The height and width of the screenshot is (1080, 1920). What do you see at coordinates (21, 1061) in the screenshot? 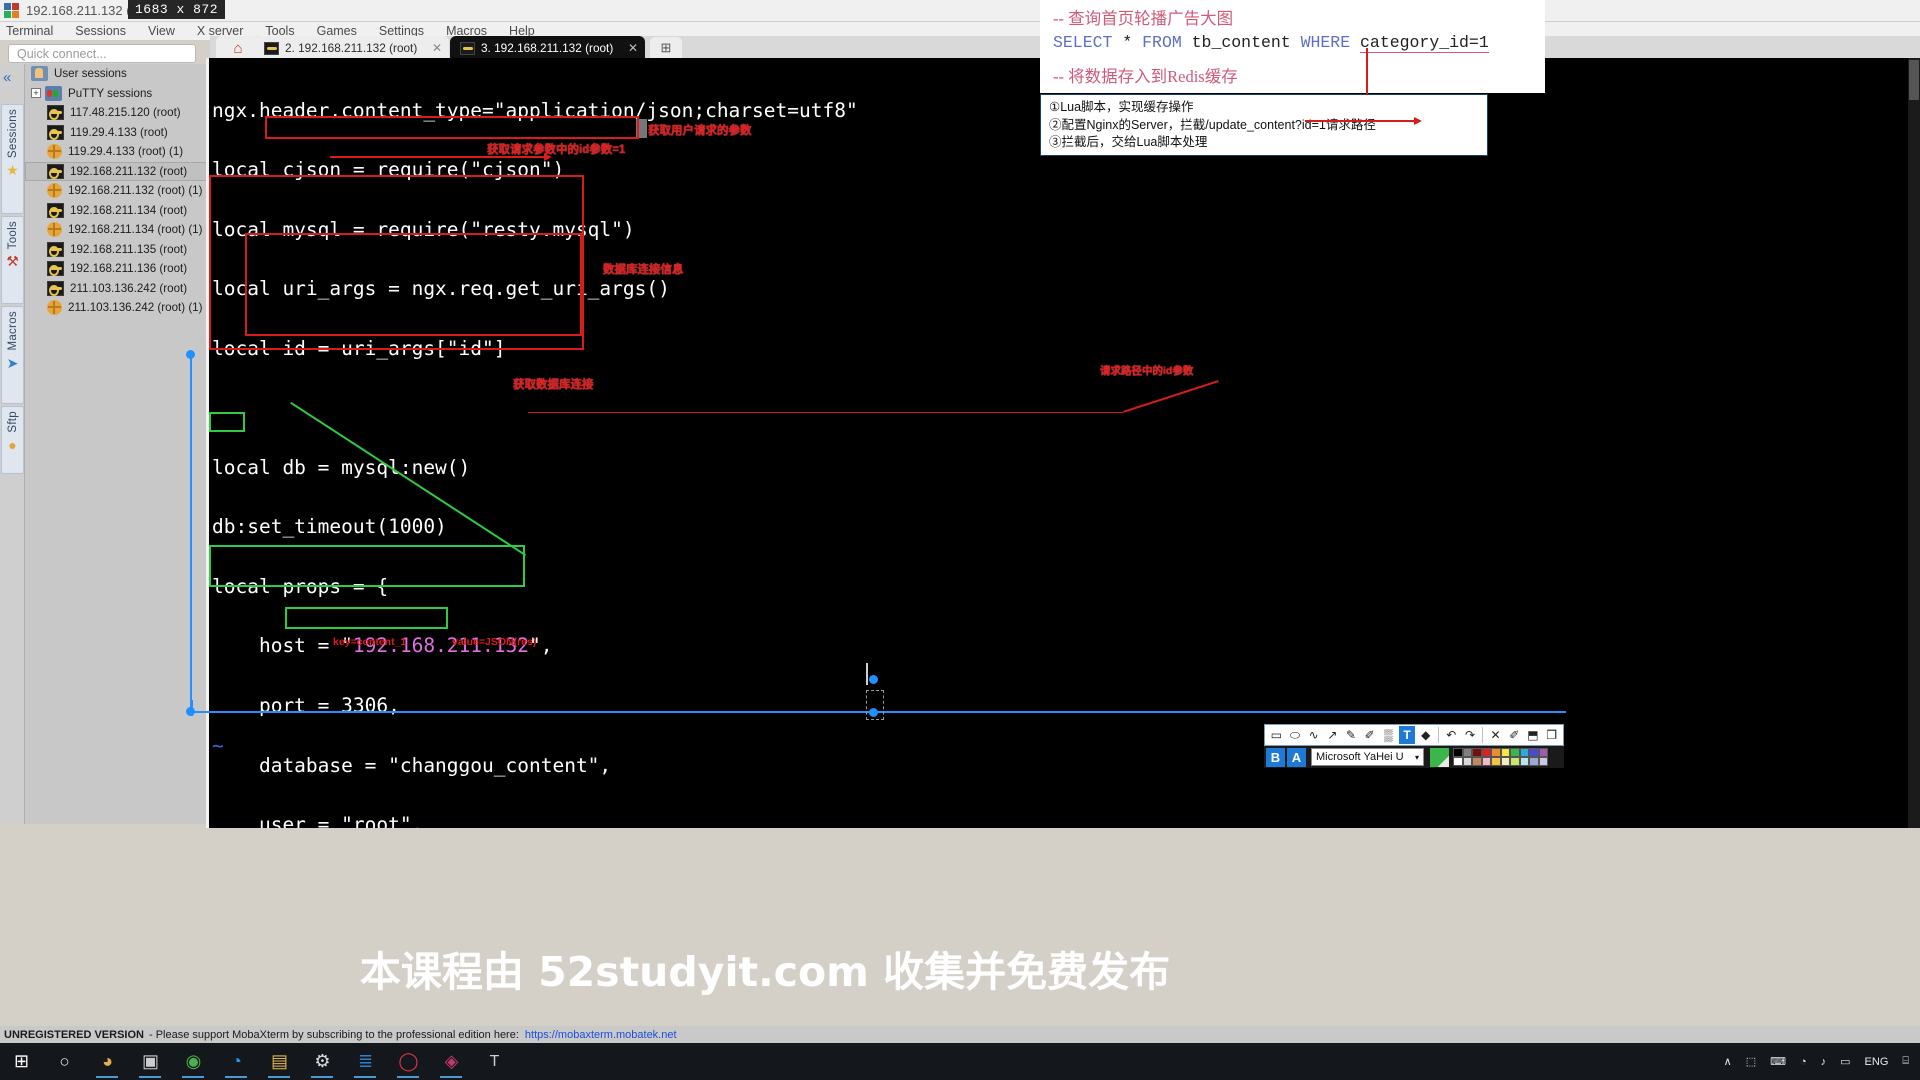
I see `start-button: ⊞` at bounding box center [21, 1061].